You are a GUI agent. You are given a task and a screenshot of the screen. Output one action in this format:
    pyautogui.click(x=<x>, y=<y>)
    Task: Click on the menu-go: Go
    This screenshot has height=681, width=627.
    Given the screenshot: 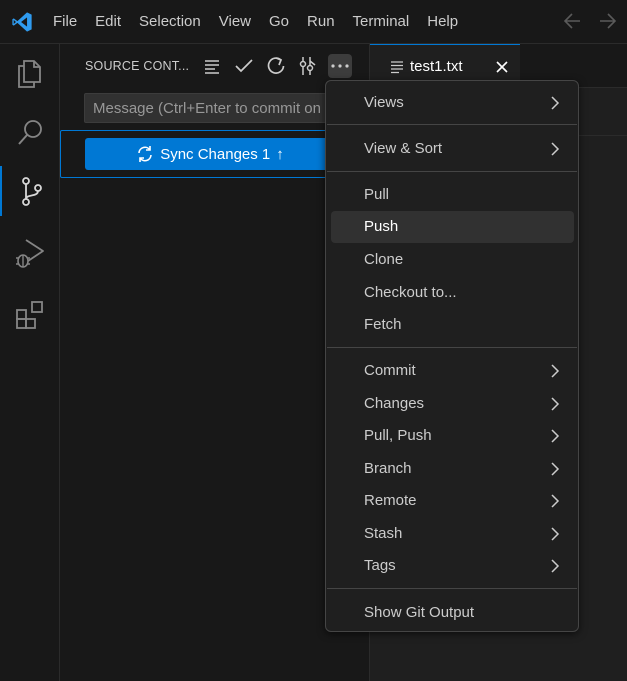 What is the action you would take?
    pyautogui.click(x=279, y=22)
    